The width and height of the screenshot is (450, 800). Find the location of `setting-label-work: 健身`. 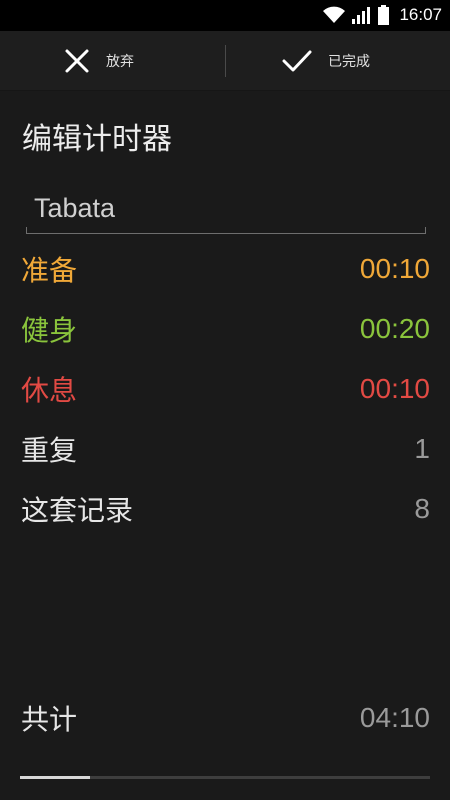

setting-label-work: 健身 is located at coordinates (49, 330).